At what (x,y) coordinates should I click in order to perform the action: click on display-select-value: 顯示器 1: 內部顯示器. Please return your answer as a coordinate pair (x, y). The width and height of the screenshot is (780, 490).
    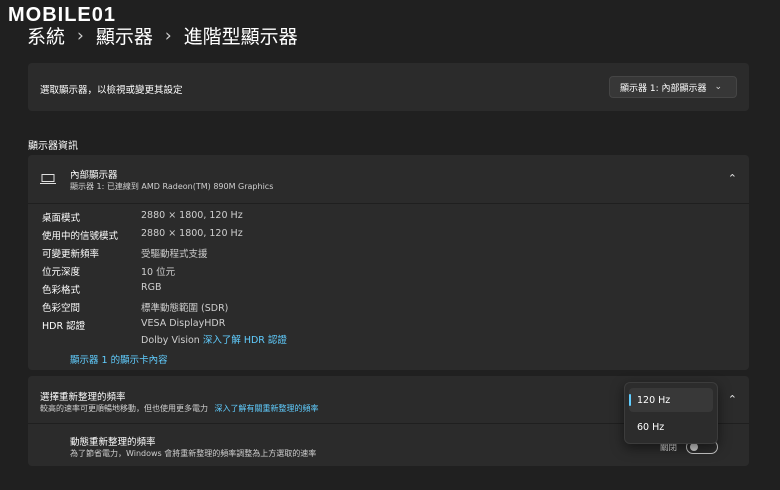
    Looking at the image, I should click on (663, 88).